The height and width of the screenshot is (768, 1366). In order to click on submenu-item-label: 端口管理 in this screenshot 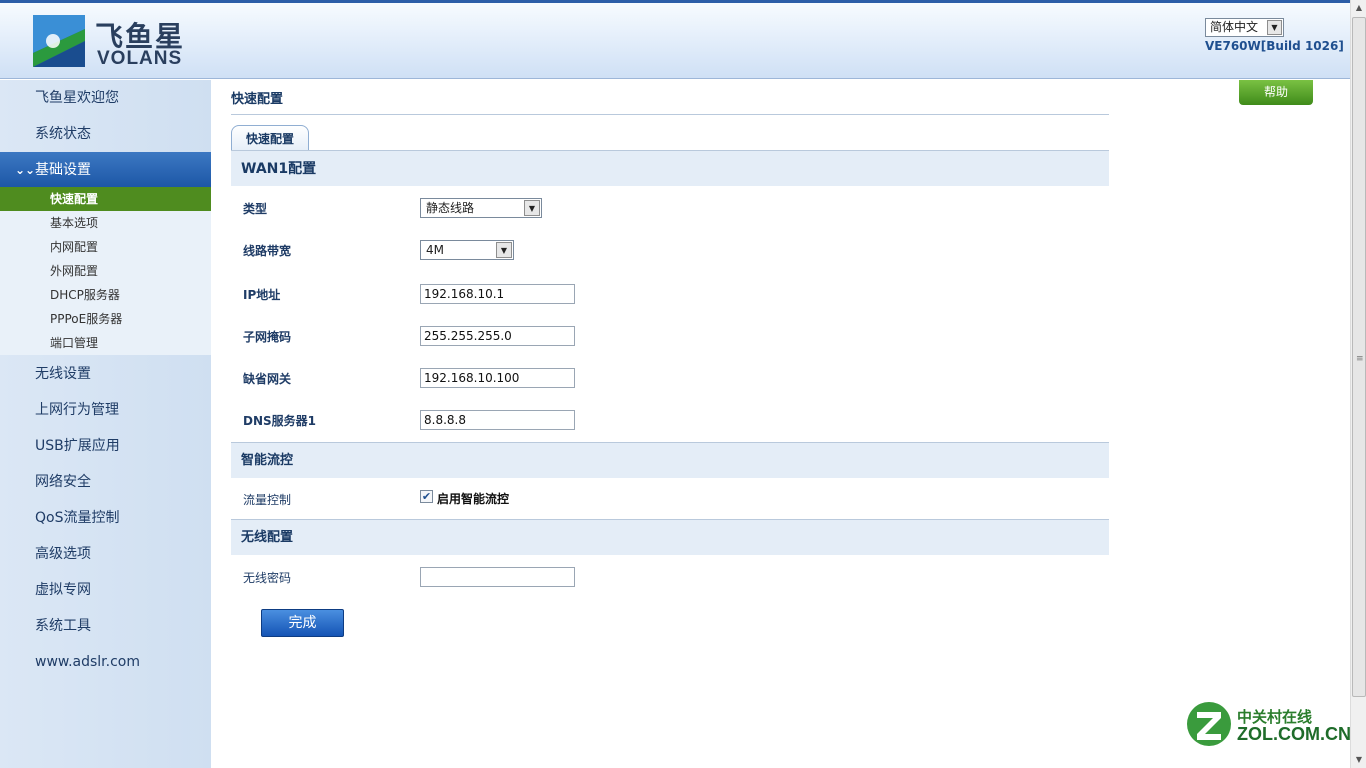, I will do `click(74, 343)`.